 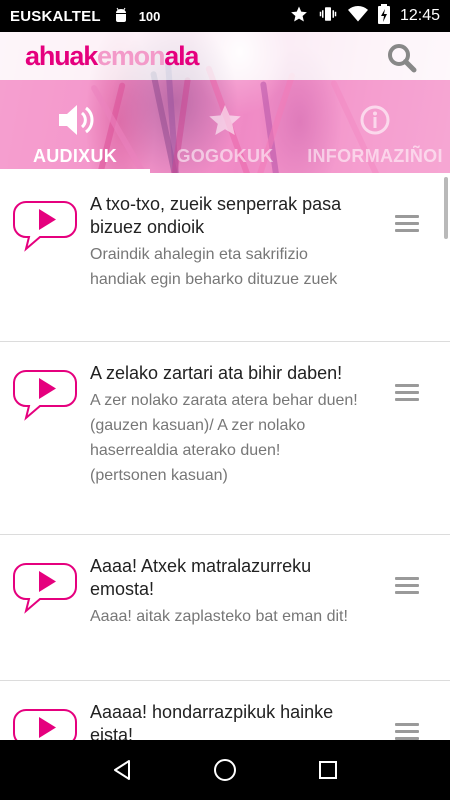 What do you see at coordinates (55, 16) in the screenshot?
I see `carrier-name: EUSKALTEL` at bounding box center [55, 16].